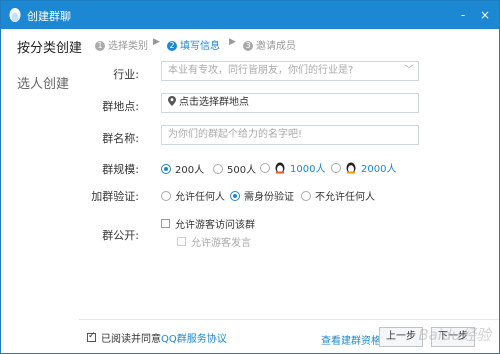  What do you see at coordinates (157, 337) in the screenshot?
I see `agree-checkbox: 已阅读并同意QQ群服务协议` at bounding box center [157, 337].